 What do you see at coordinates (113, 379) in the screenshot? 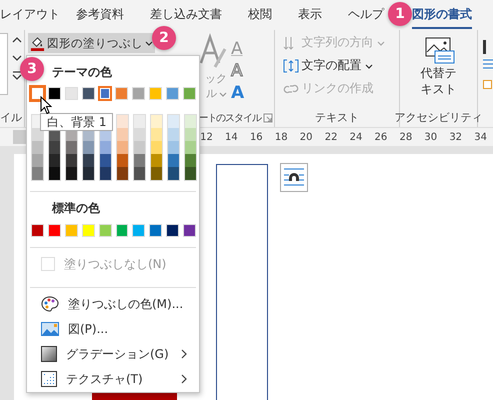
I see `menu-item: テクスチャ(T)` at bounding box center [113, 379].